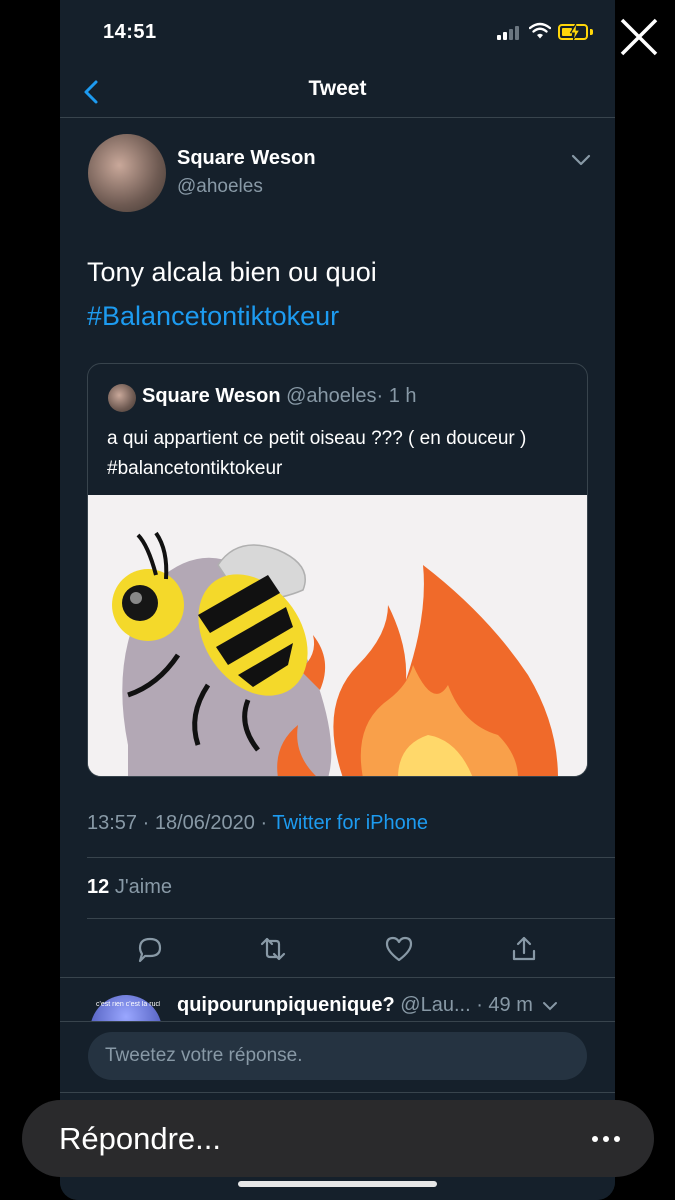 This screenshot has height=1200, width=675. I want to click on reply-avatar: c'est rien c'est la ruche, so click(126, 1008).